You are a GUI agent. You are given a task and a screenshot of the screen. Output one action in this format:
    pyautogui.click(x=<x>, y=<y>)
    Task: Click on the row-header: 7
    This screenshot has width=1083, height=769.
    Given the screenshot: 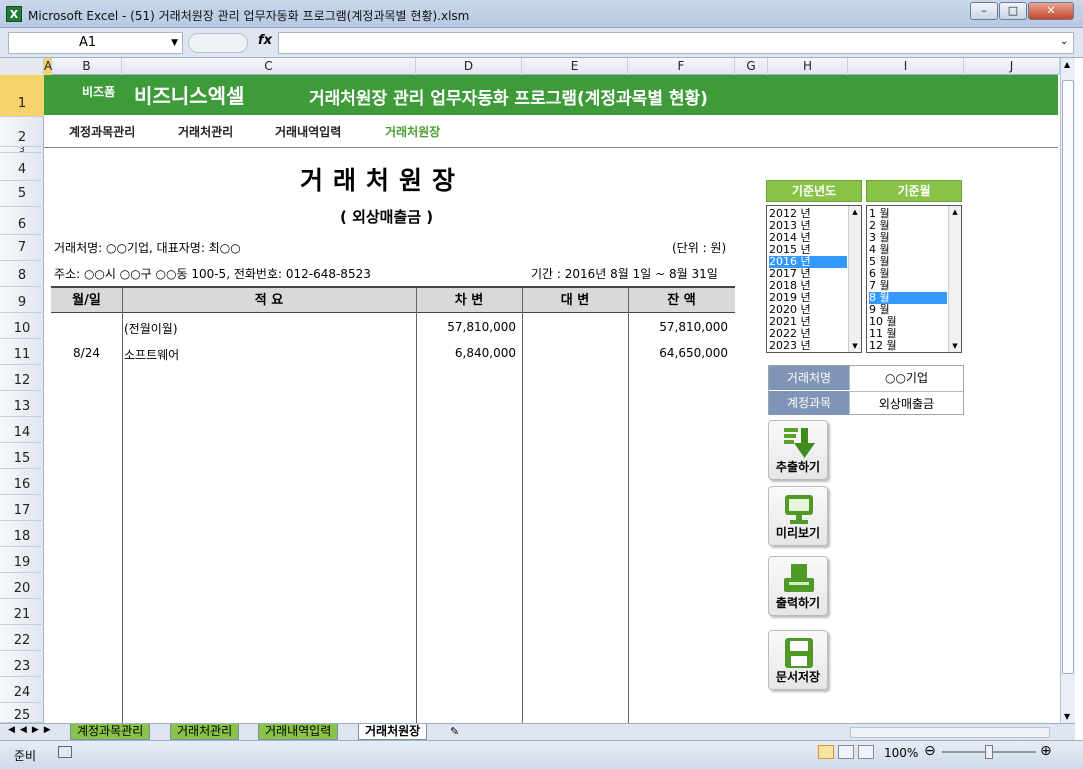 What is the action you would take?
    pyautogui.click(x=22, y=248)
    